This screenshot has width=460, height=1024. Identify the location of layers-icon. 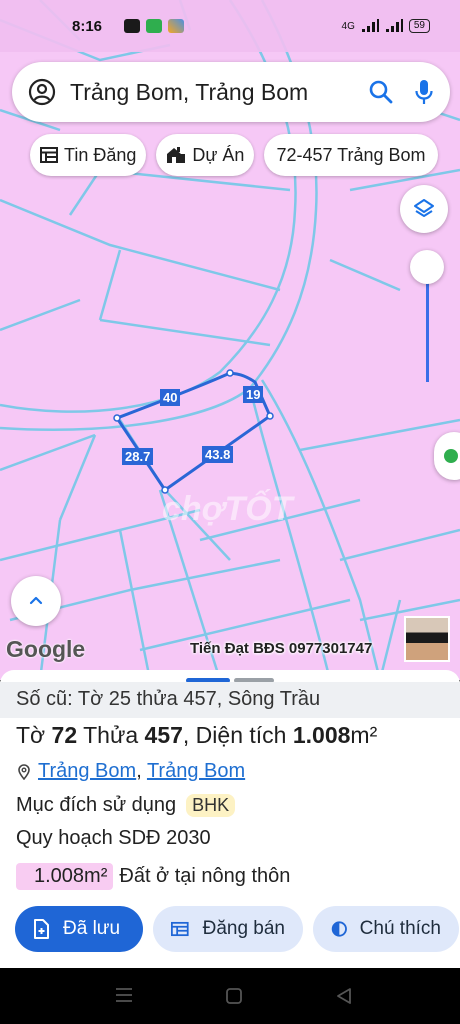
(424, 208).